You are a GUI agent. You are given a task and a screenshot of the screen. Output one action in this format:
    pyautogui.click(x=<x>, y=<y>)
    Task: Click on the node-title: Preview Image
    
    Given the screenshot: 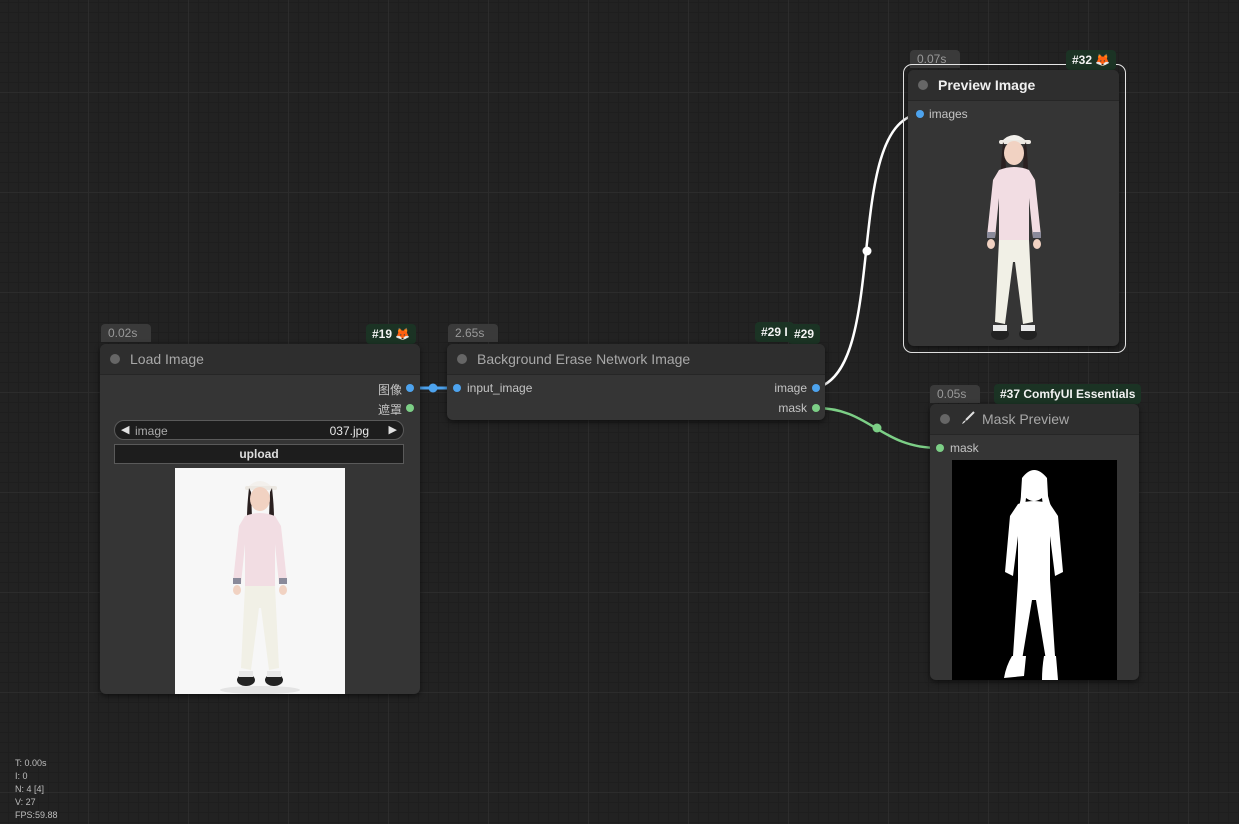 What is the action you would take?
    pyautogui.click(x=987, y=85)
    